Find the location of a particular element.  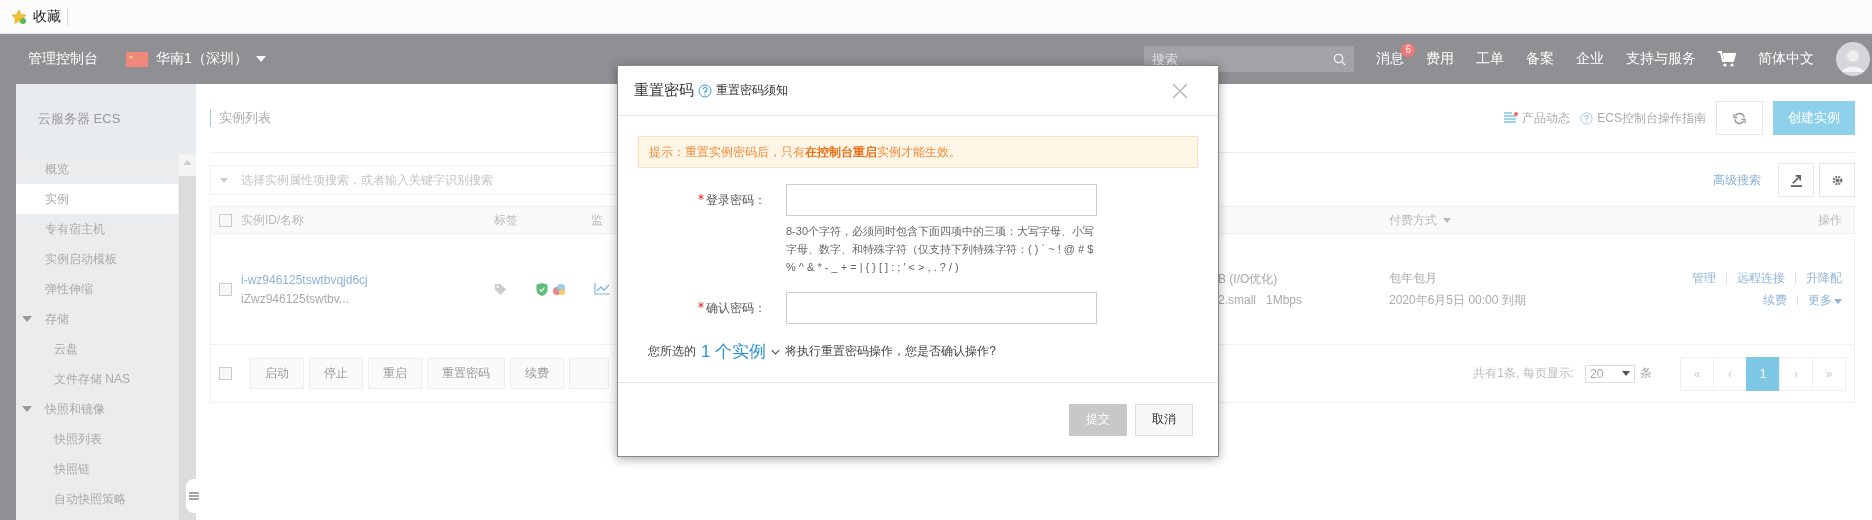

list-icon is located at coordinates (1511, 118).